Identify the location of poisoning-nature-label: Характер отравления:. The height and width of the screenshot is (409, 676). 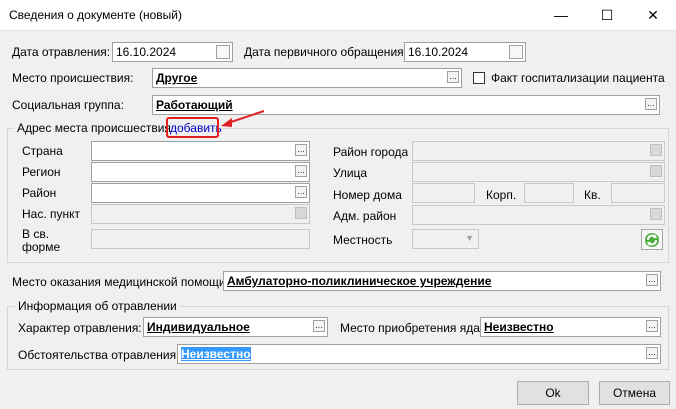
(80, 328).